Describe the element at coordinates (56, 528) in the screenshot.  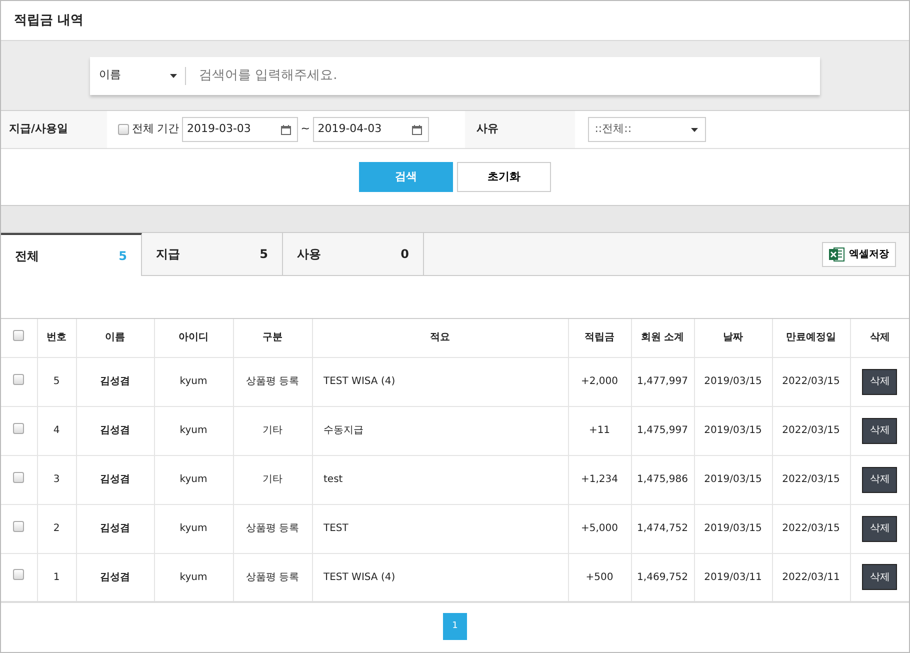
I see `table-cell: 2` at that location.